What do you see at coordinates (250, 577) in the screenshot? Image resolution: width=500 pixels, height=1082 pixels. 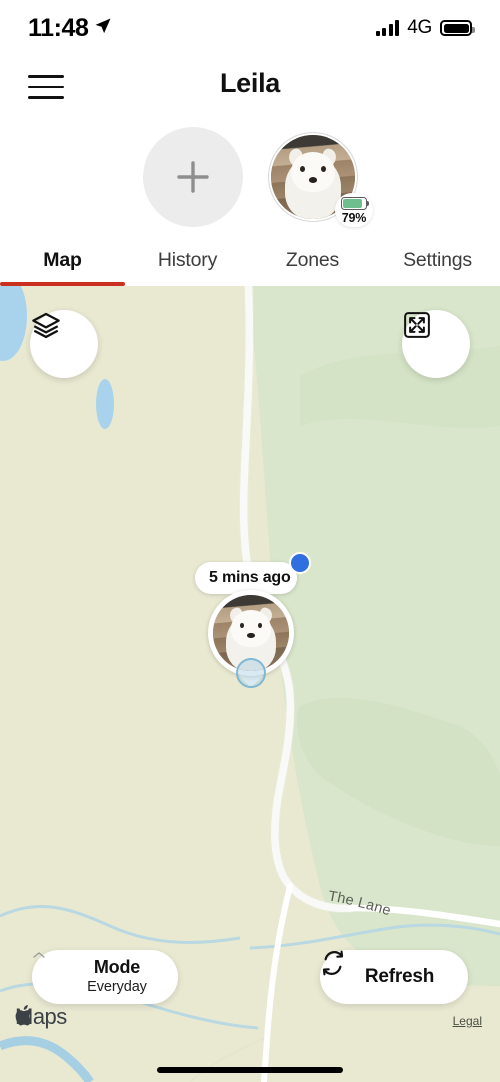 I see `marker-timestamp-label: 5 mins ago` at bounding box center [250, 577].